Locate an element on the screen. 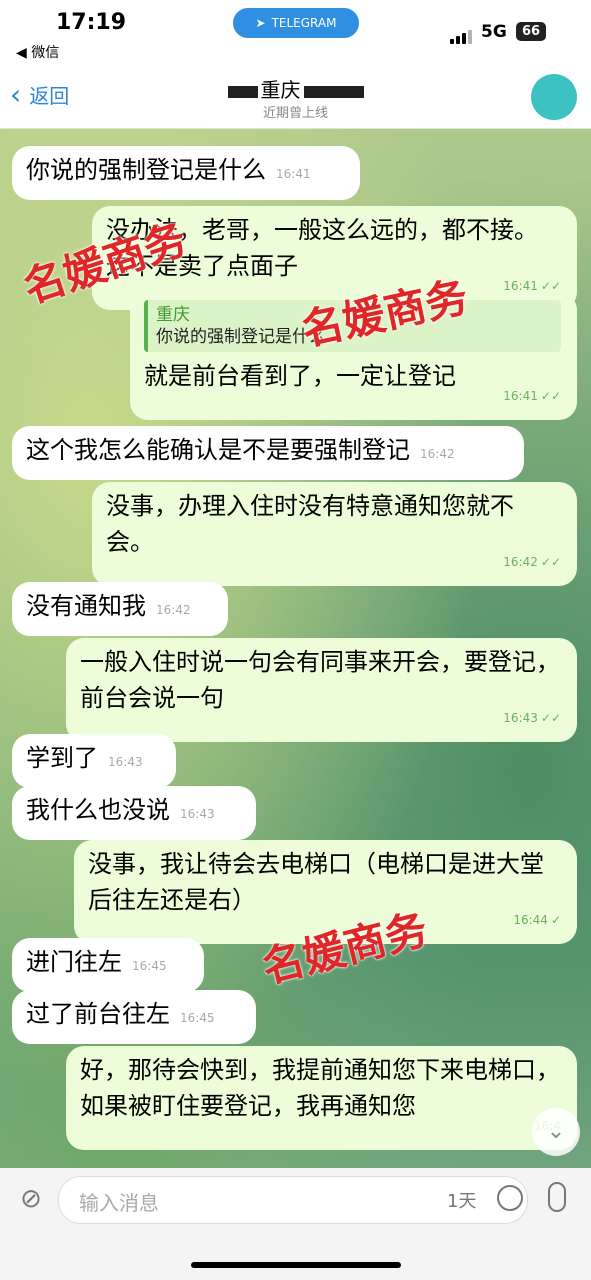 This screenshot has height=1280, width=591. scroll-down-button: ⌄ is located at coordinates (556, 1132).